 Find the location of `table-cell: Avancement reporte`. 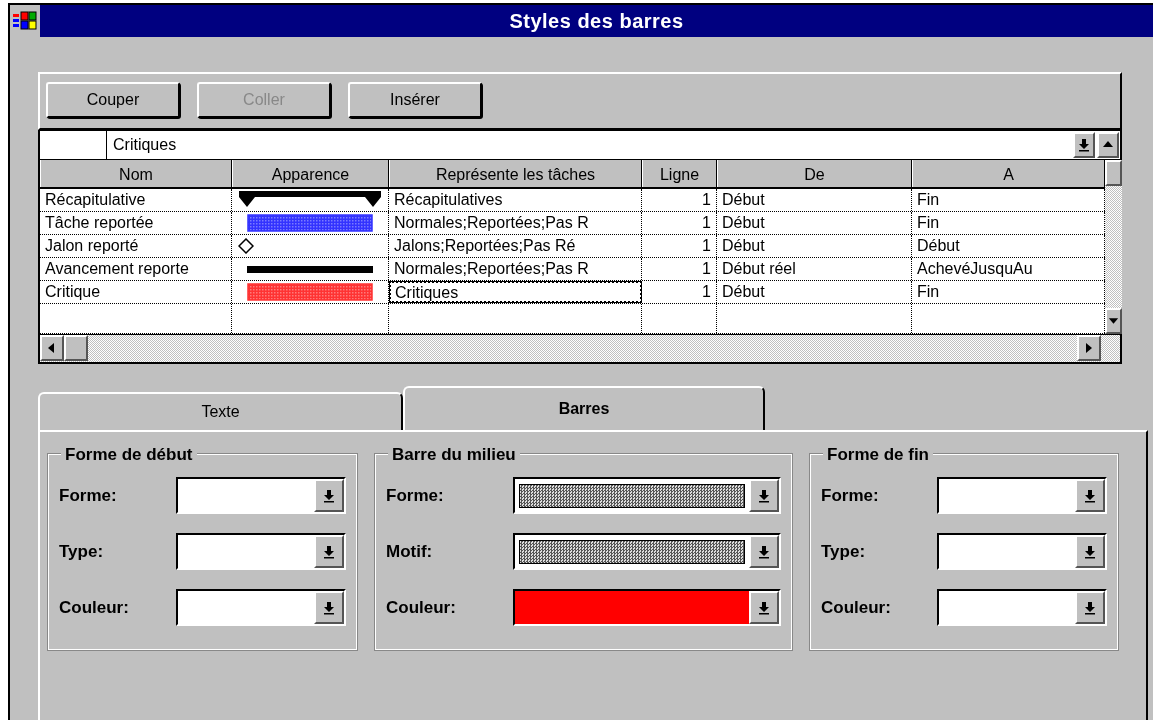

table-cell: Avancement reporte is located at coordinates (136, 269).